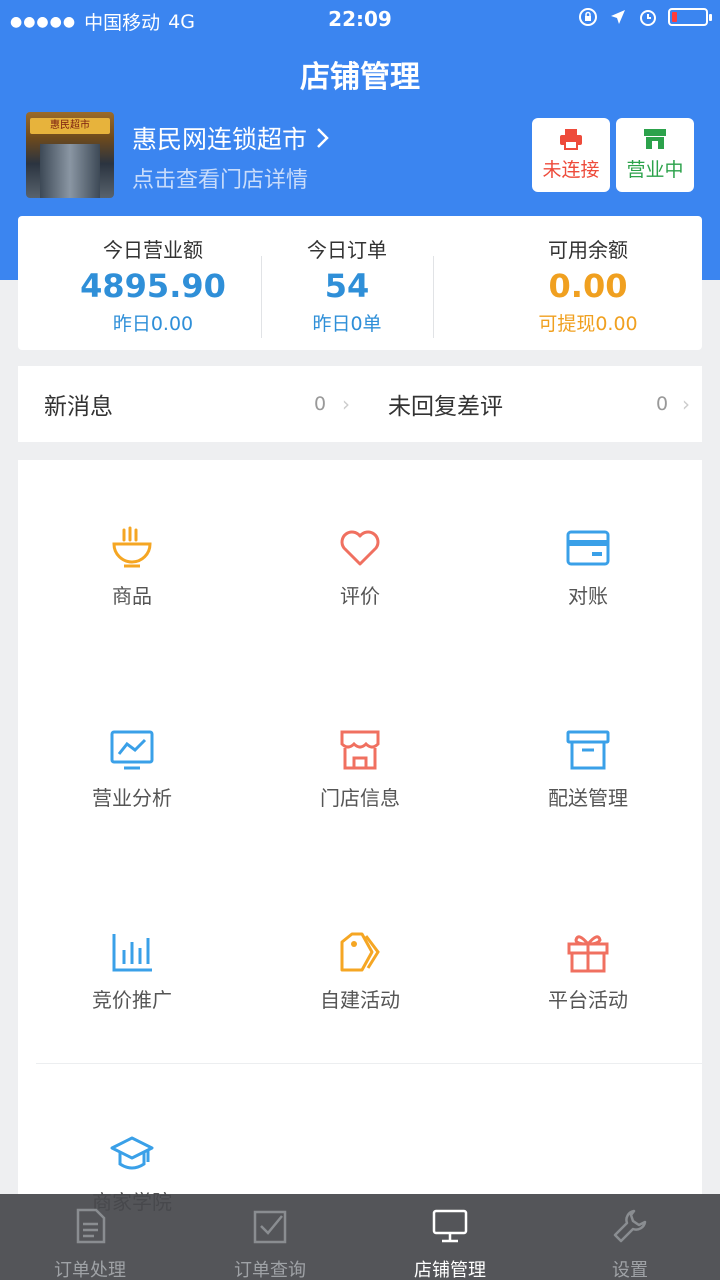  I want to click on bowl-icon, so click(132, 547).